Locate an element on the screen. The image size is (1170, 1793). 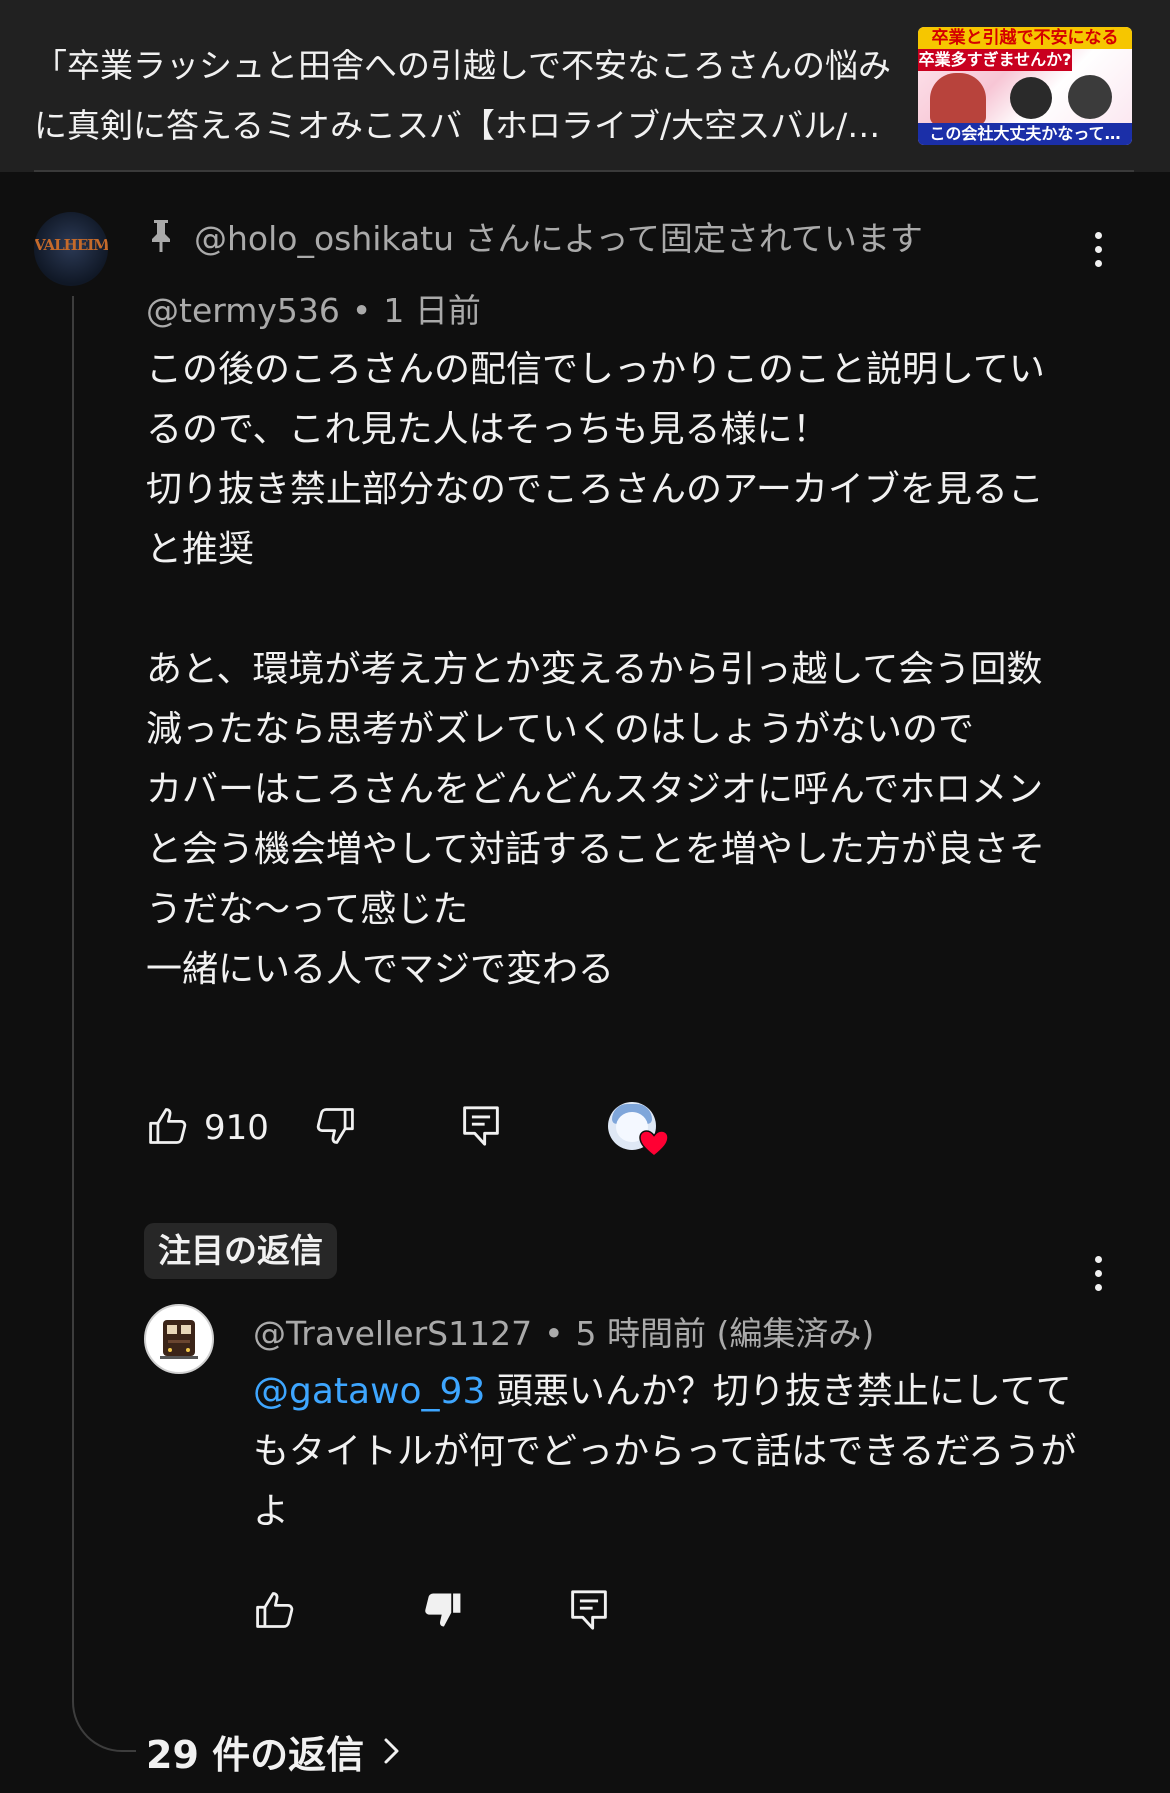
reply-time: 5 時間前 is located at coordinates (641, 1333).